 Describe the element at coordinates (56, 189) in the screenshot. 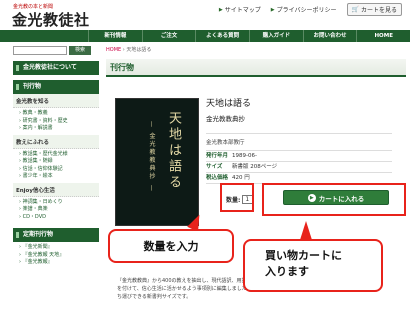

I see `sidebar-section-title: Enjoy信心生活` at that location.